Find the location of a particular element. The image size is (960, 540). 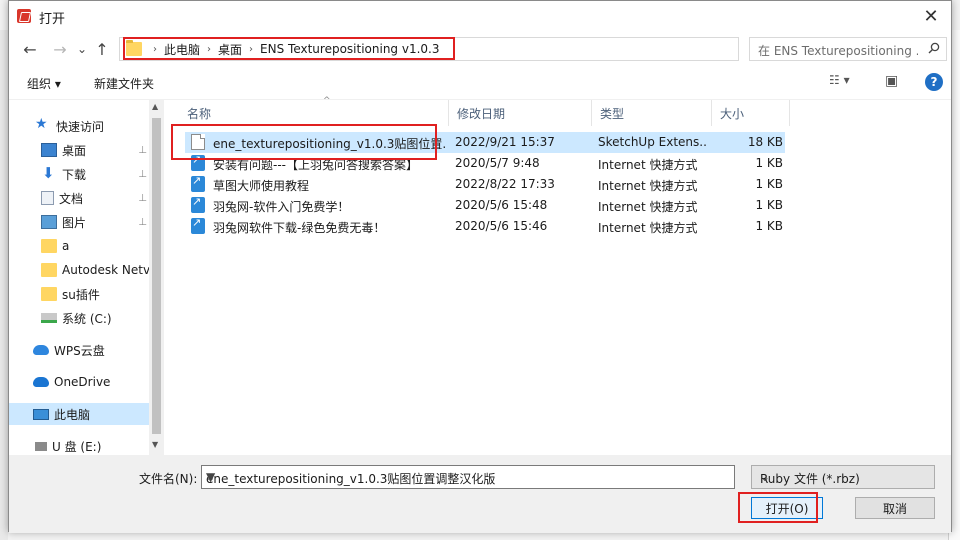

sidebar-item-label: 图片 is located at coordinates (74, 222).